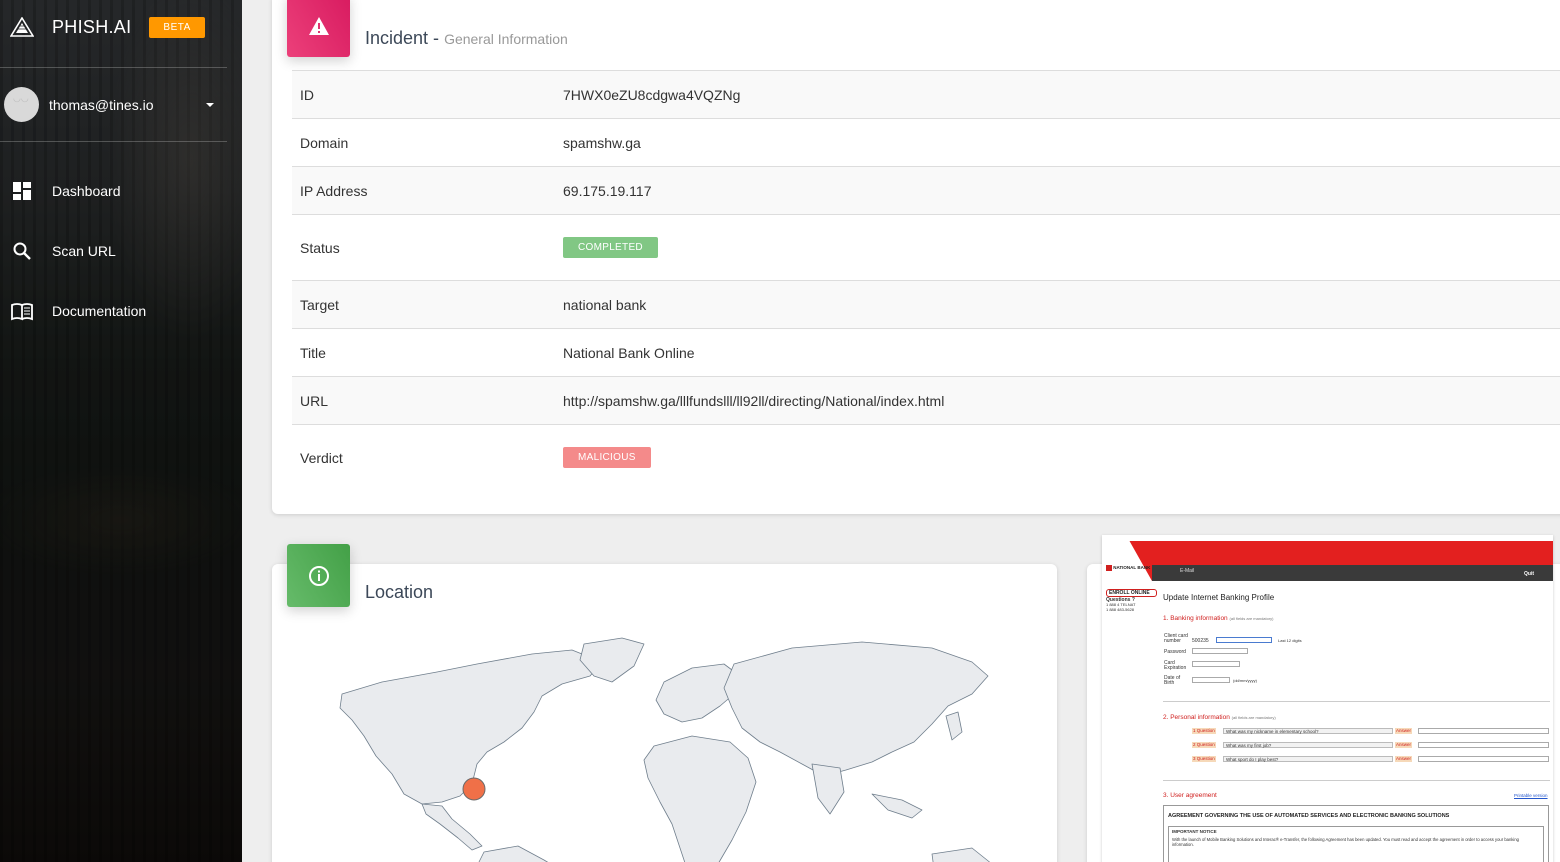 The width and height of the screenshot is (1560, 862). I want to click on row-value: spamshw.ga, so click(1057, 142).